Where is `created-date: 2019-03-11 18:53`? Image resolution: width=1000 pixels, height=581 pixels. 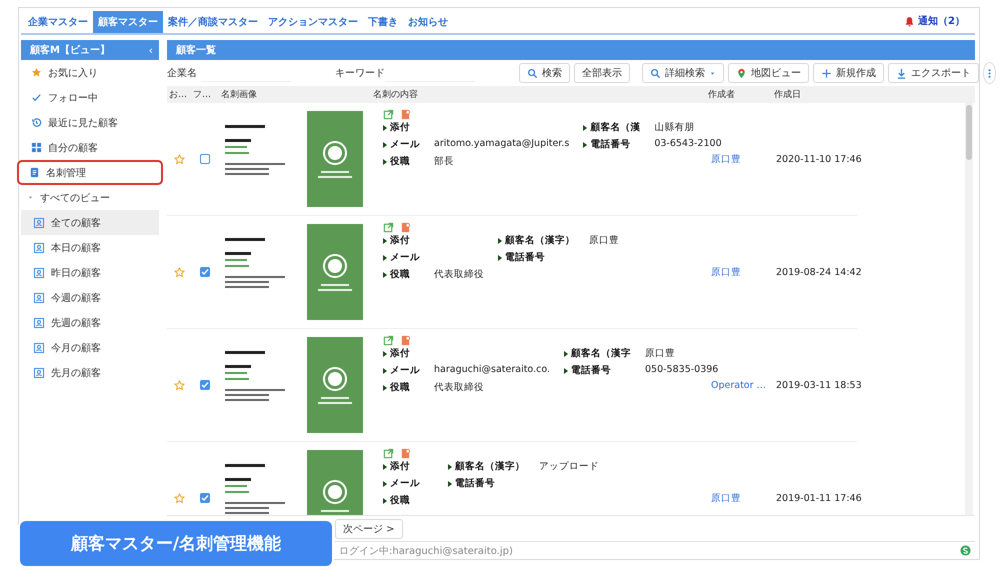
created-date: 2019-03-11 18:53 is located at coordinates (818, 385).